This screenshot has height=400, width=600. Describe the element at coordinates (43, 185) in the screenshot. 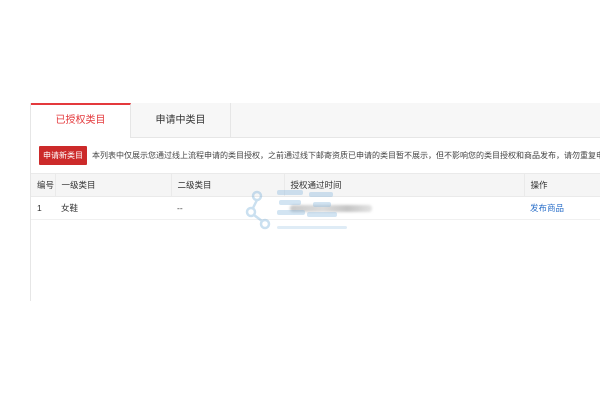

I see `header-index: 编号` at that location.